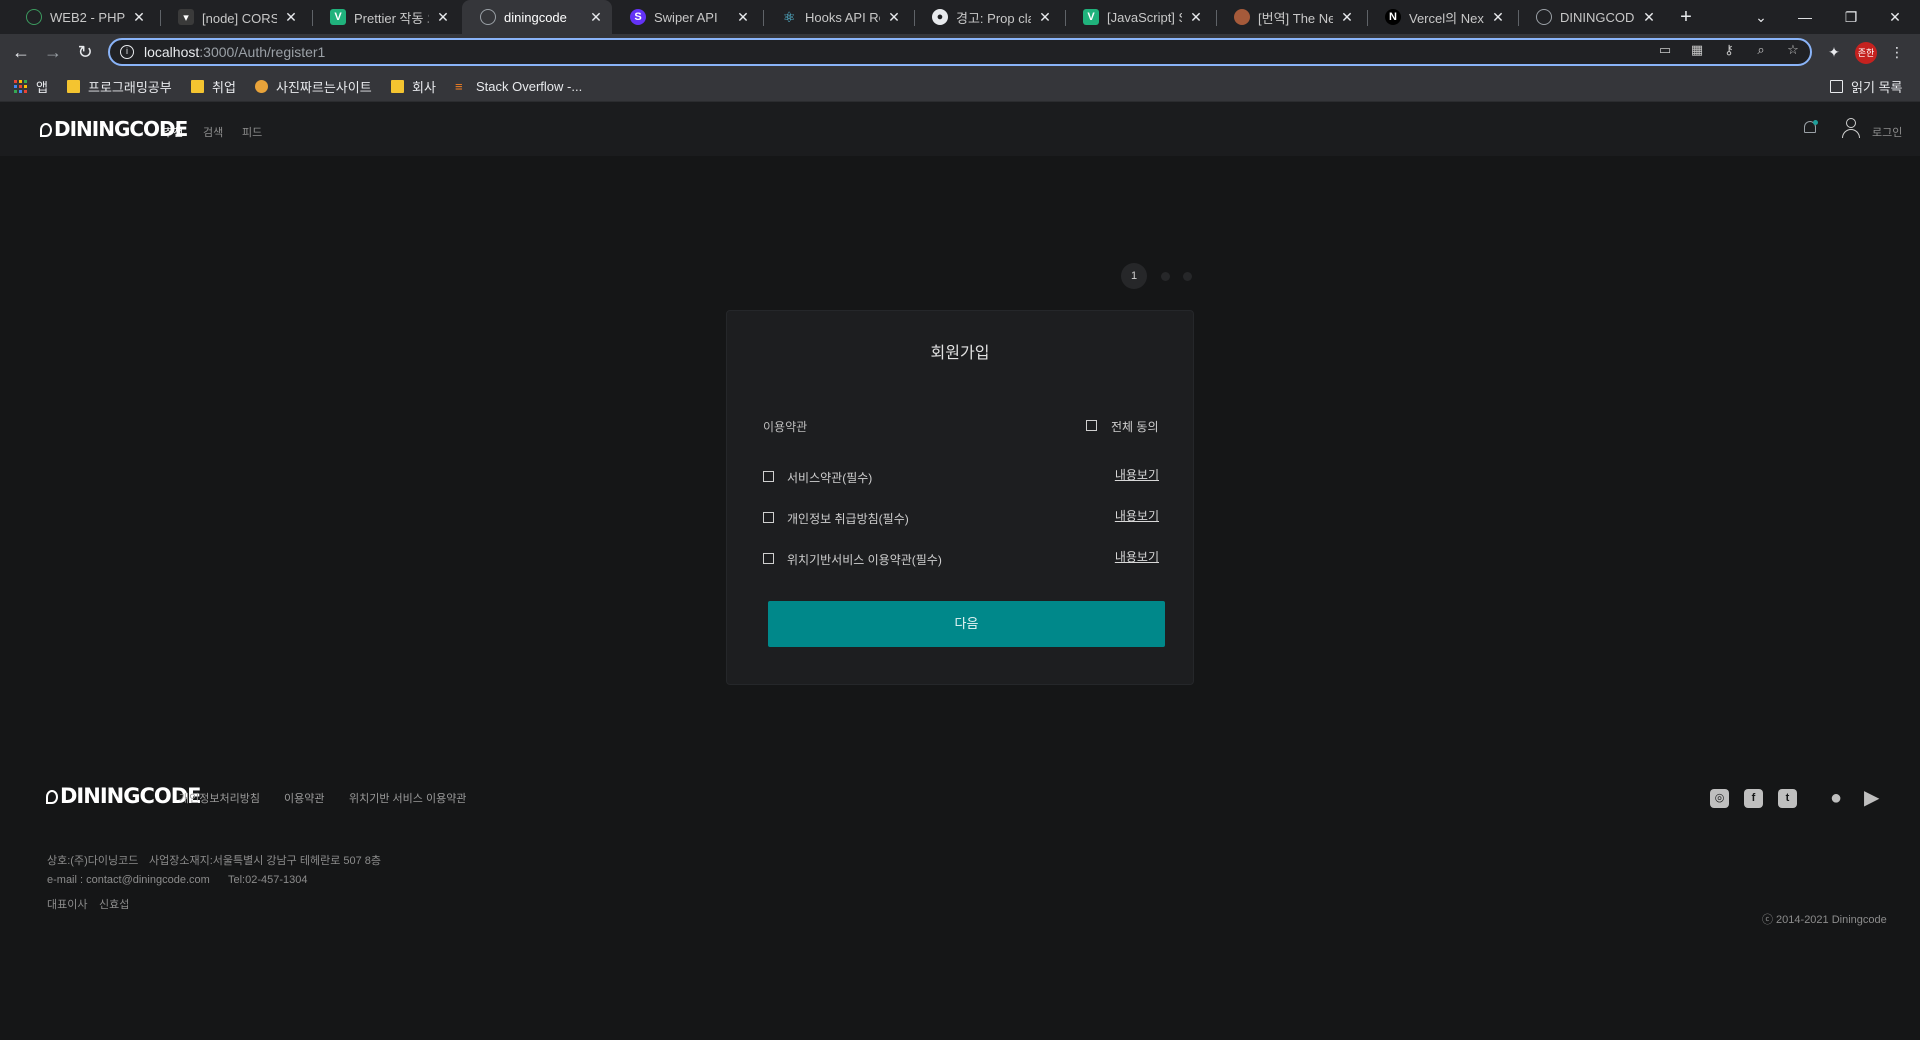  I want to click on terms-privacy-checkbox, so click(768, 517).